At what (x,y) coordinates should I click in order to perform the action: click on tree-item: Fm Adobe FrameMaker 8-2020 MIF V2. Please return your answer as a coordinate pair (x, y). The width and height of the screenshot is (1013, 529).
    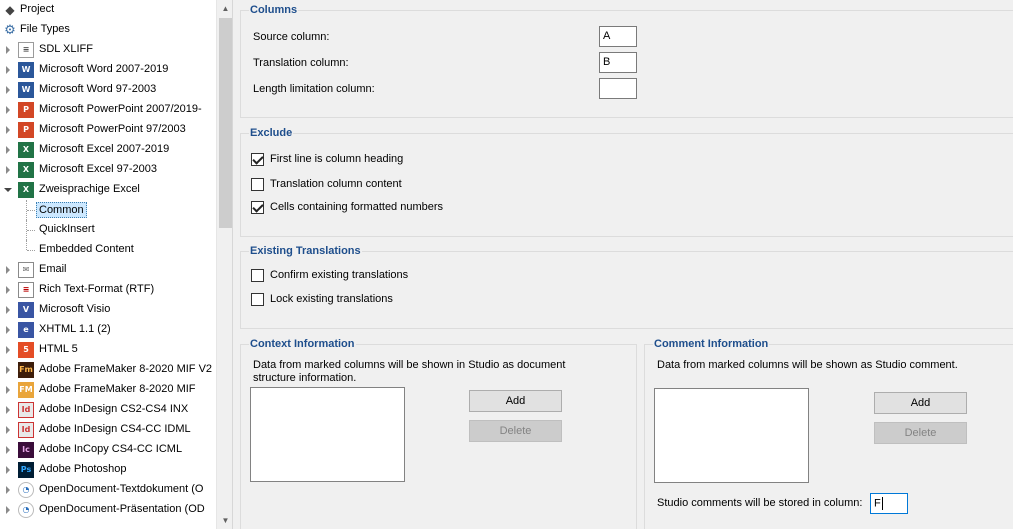
    Looking at the image, I should click on (108, 370).